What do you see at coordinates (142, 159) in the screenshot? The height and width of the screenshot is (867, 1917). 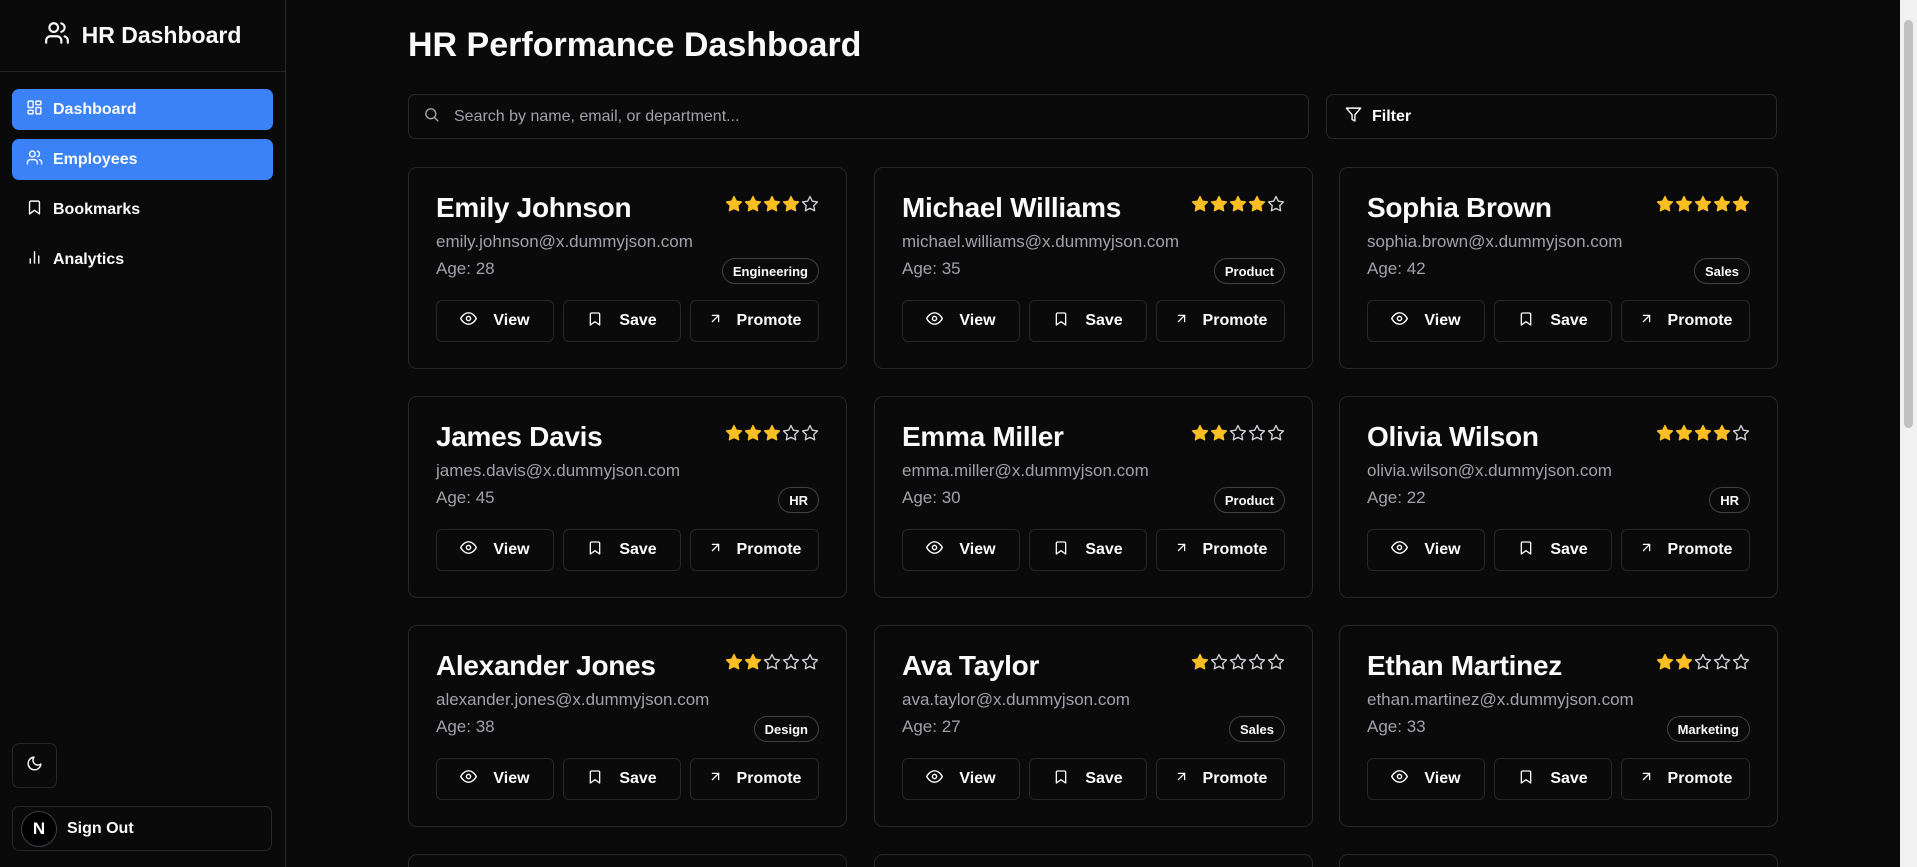 I see `sidebar-item-employees: Employees` at bounding box center [142, 159].